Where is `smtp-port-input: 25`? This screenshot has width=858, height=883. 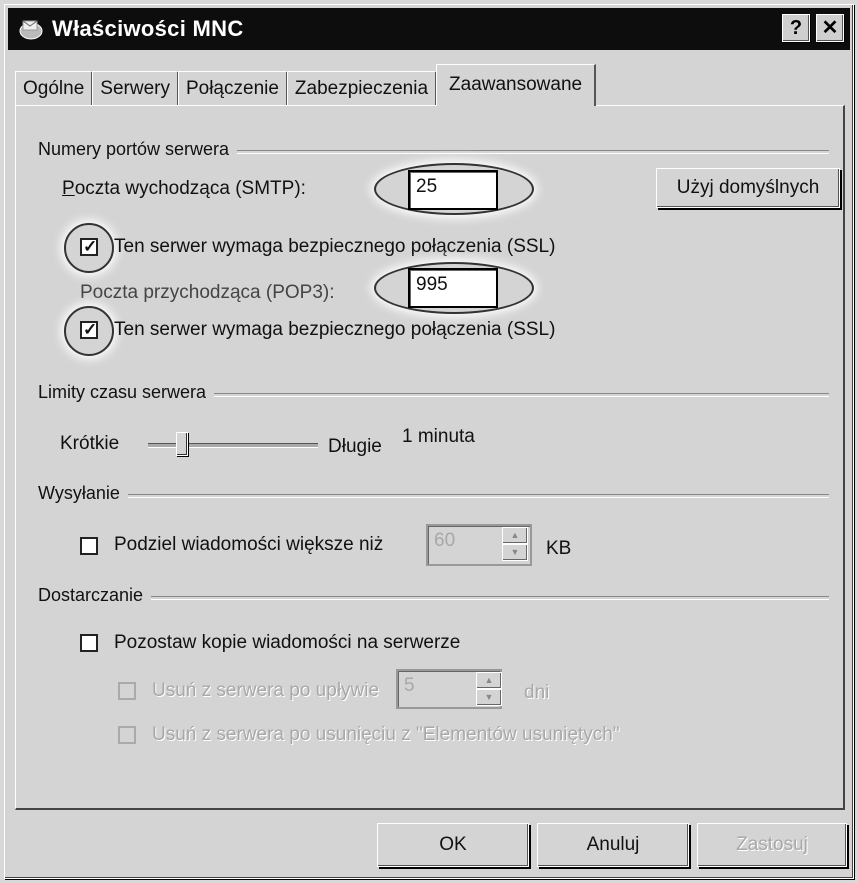 smtp-port-input: 25 is located at coordinates (453, 190).